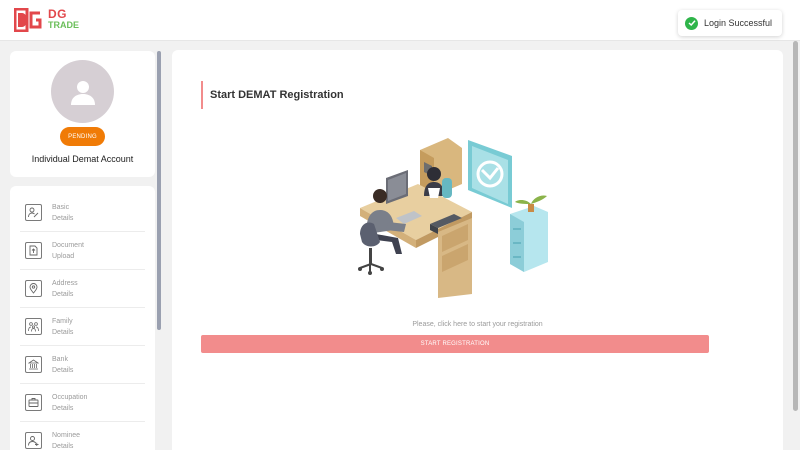  What do you see at coordinates (159, 190) in the screenshot?
I see `sidebar-scrollbar` at bounding box center [159, 190].